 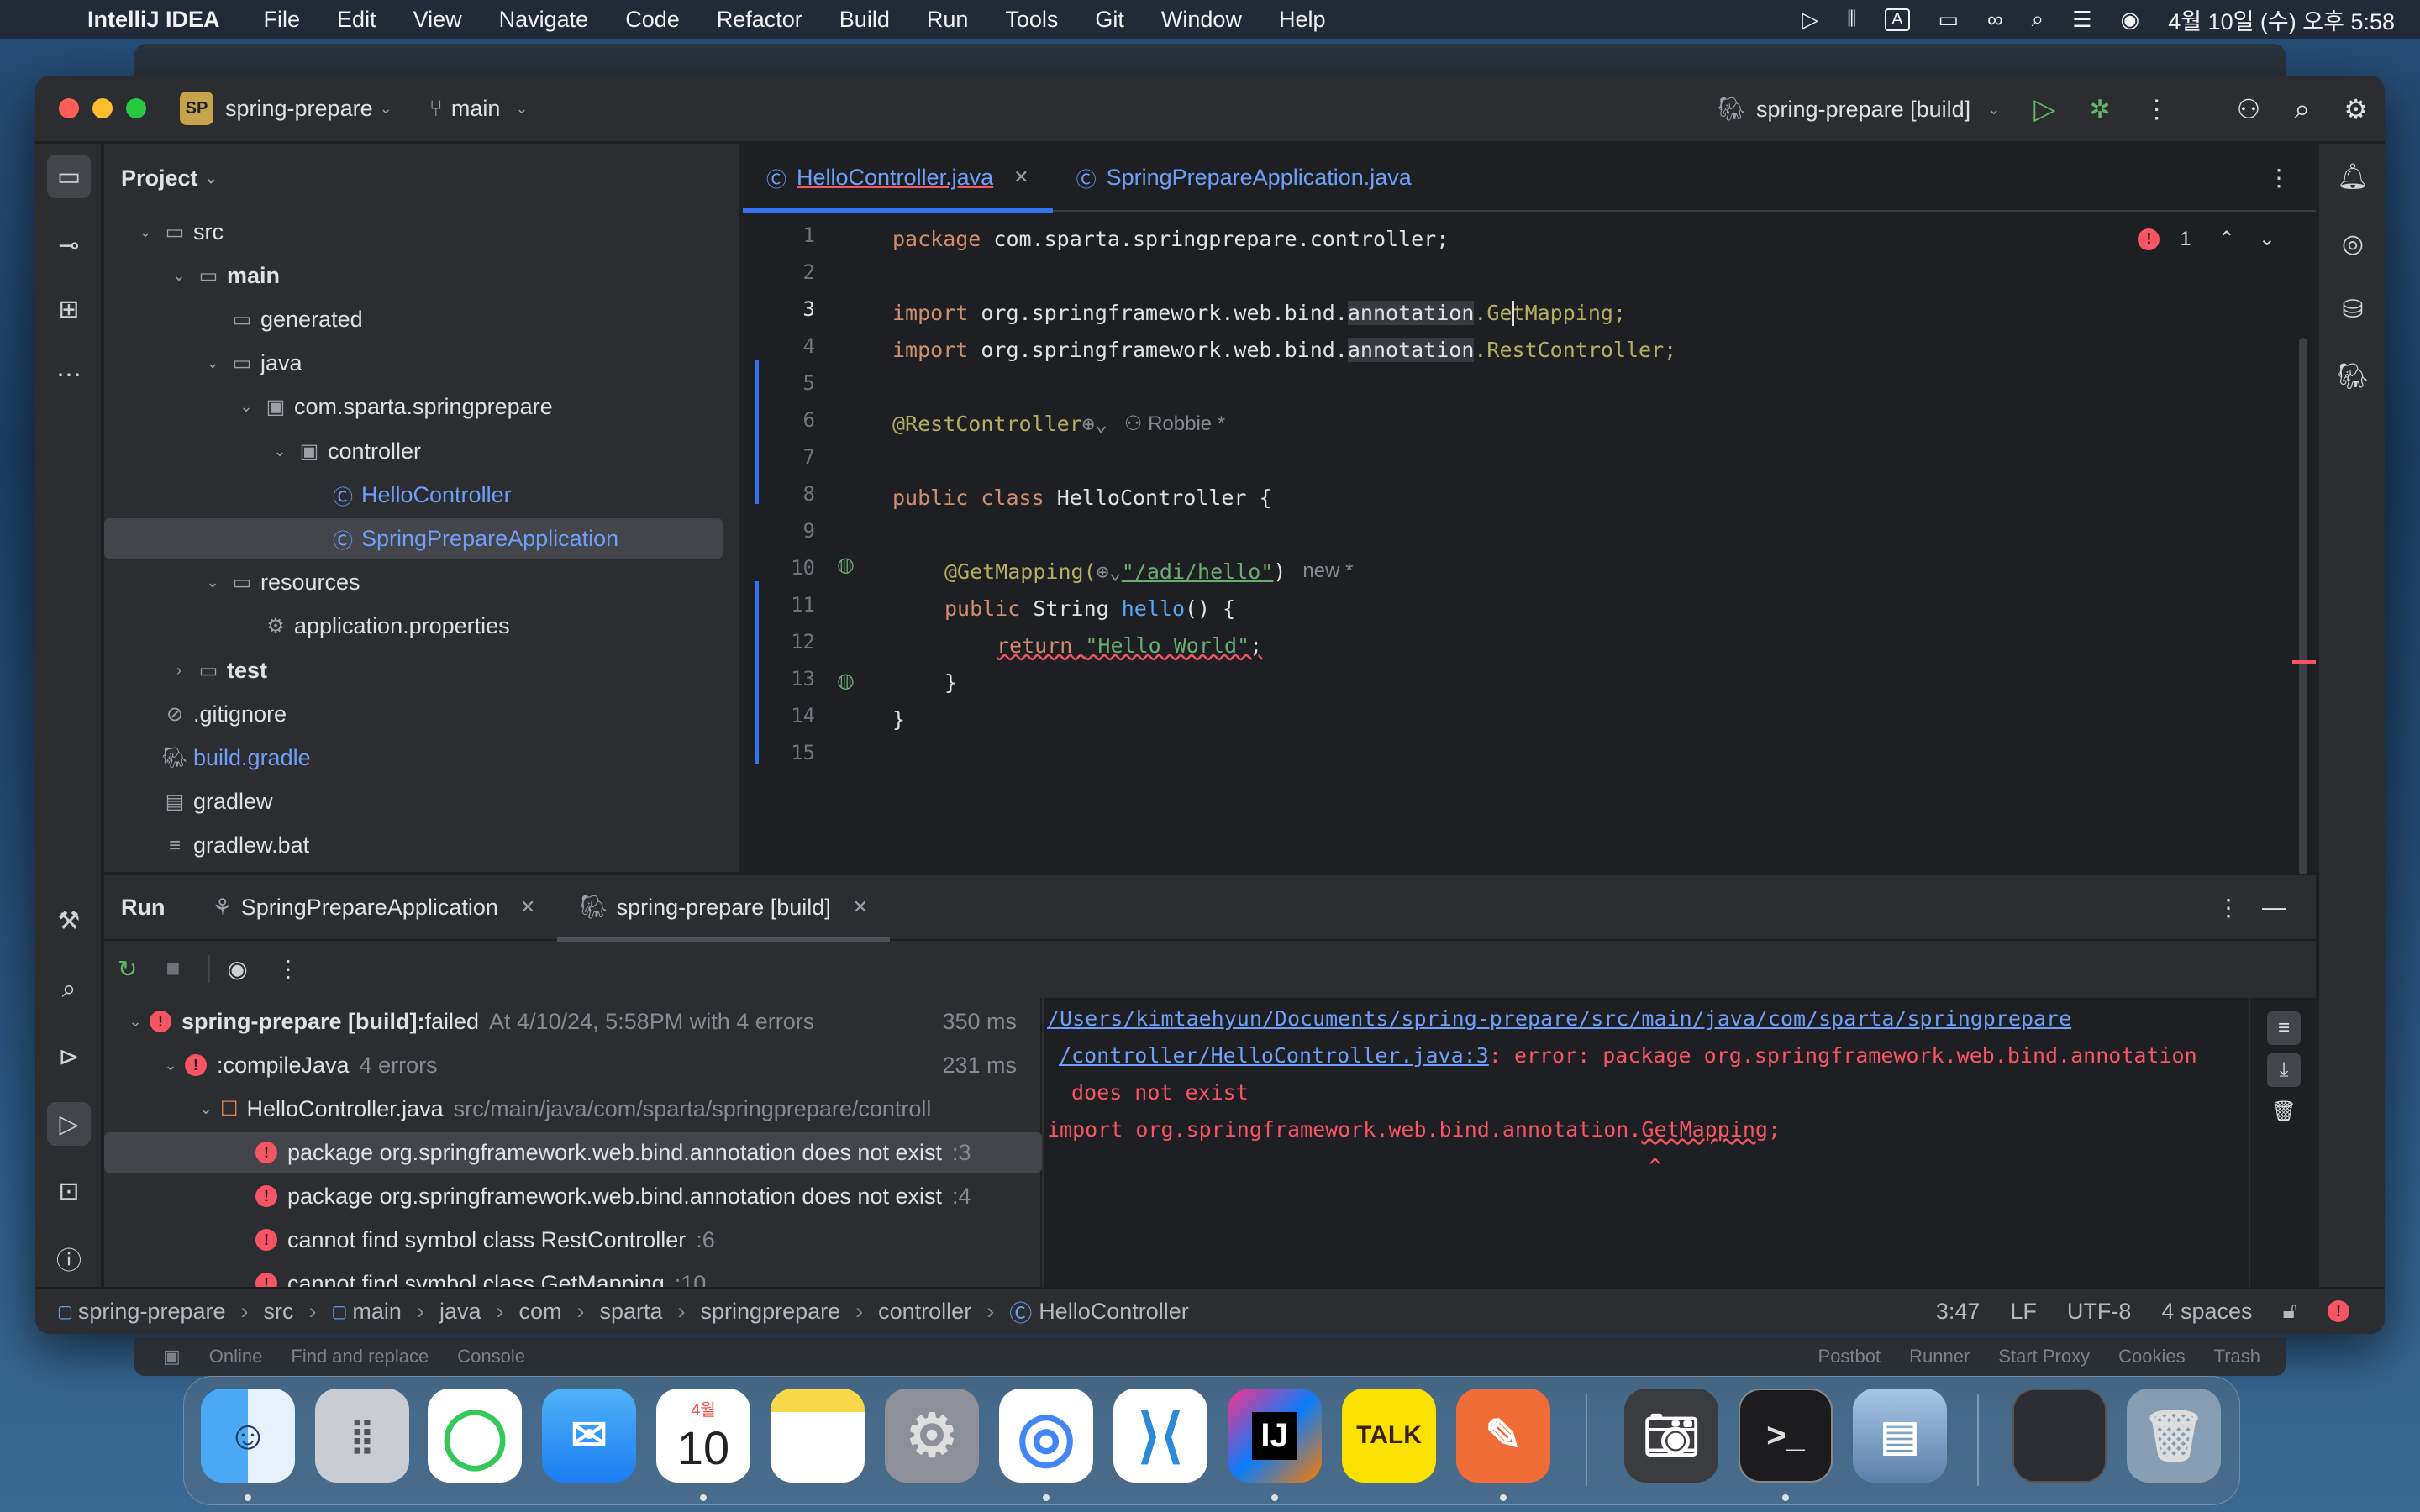 What do you see at coordinates (413, 802) in the screenshot?
I see `tree-item: ▤ gradlew` at bounding box center [413, 802].